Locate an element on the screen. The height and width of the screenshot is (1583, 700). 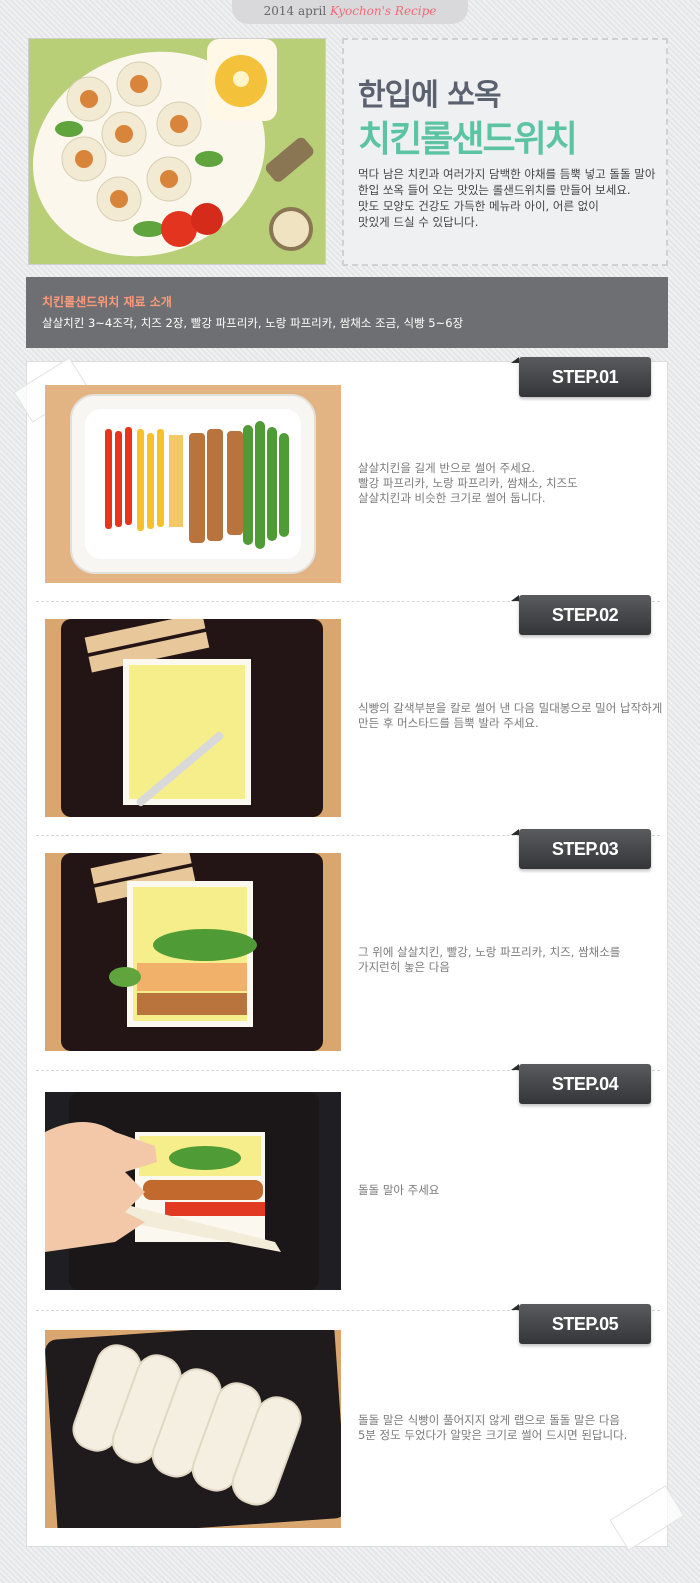
step-text-line: 돌돌 말은 식빵이 풀어지지 않게 랩으로 돌돌 말은 다음 is located at coordinates (489, 1420).